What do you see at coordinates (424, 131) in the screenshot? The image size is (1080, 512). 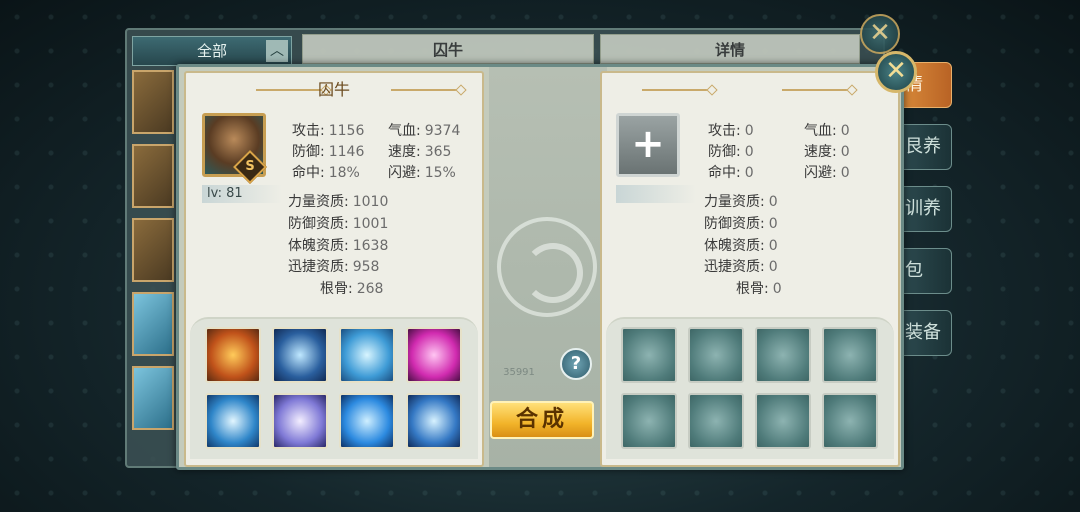 I see `stat-hp: 气血: 9374` at bounding box center [424, 131].